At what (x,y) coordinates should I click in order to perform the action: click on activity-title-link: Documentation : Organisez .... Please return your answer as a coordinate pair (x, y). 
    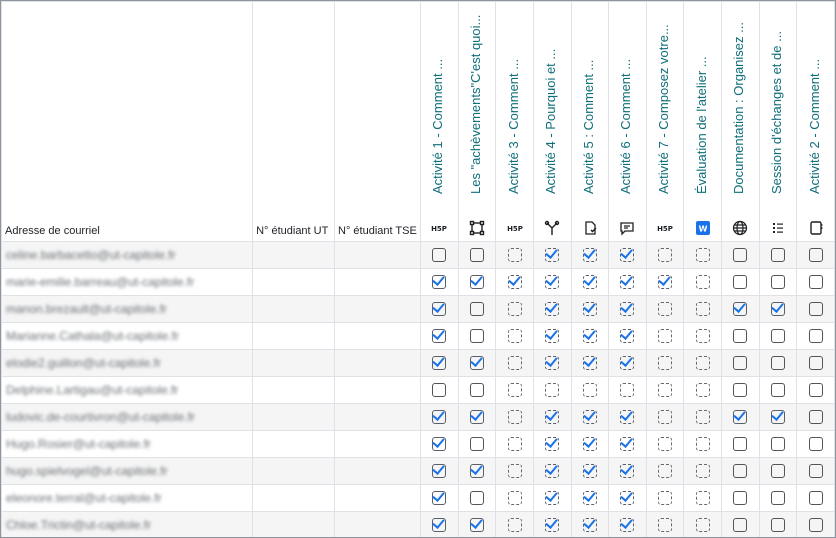
    Looking at the image, I should click on (738, 97).